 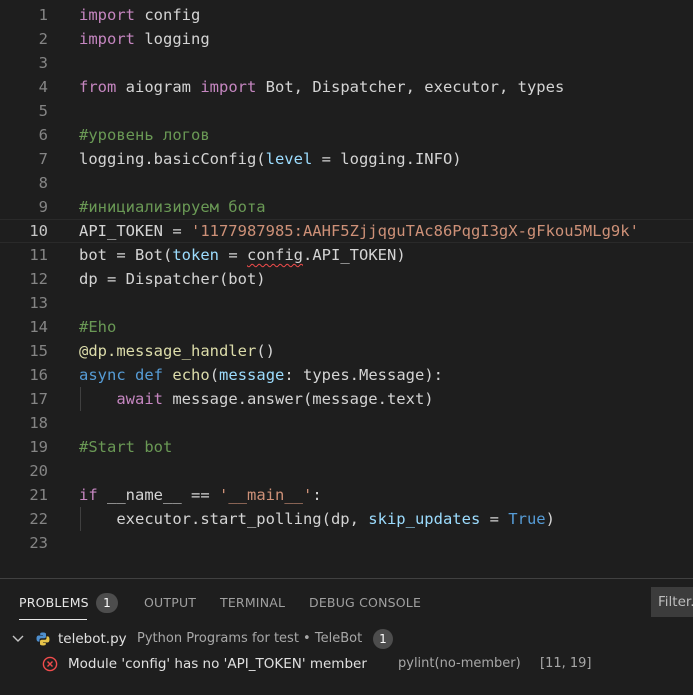 What do you see at coordinates (38, 303) in the screenshot?
I see `line-number: 13` at bounding box center [38, 303].